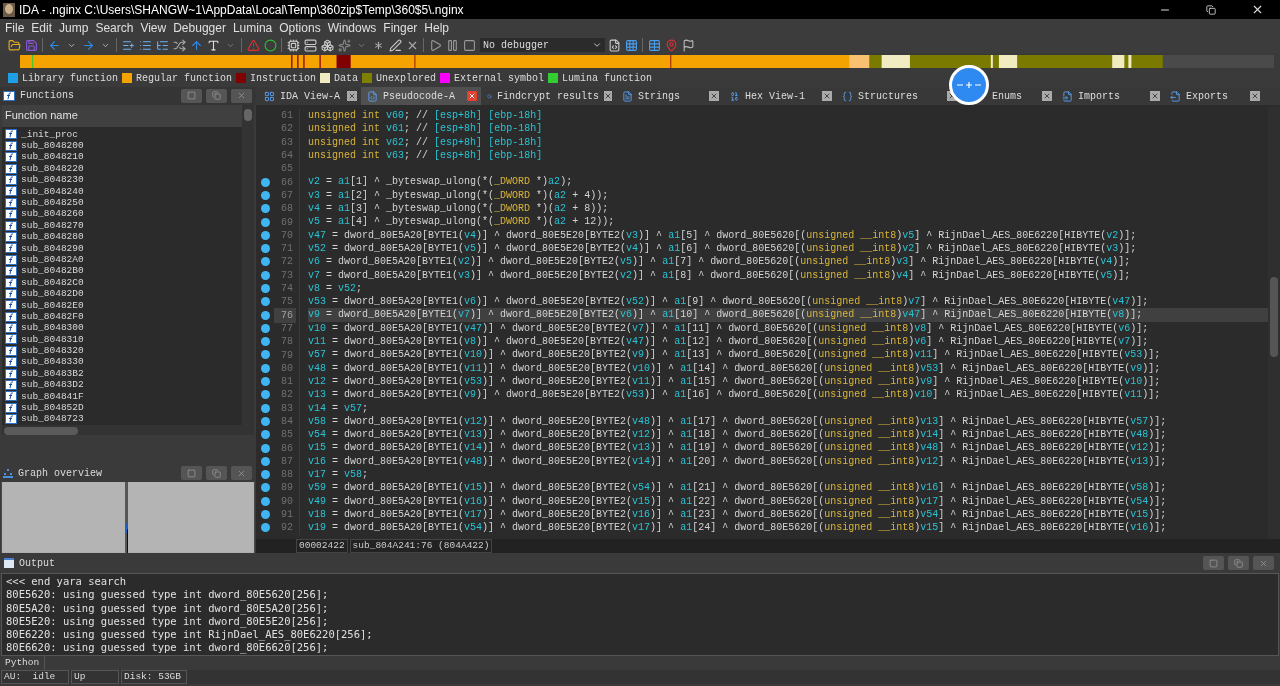  I want to click on function-item: sub_8048310, so click(52, 339).